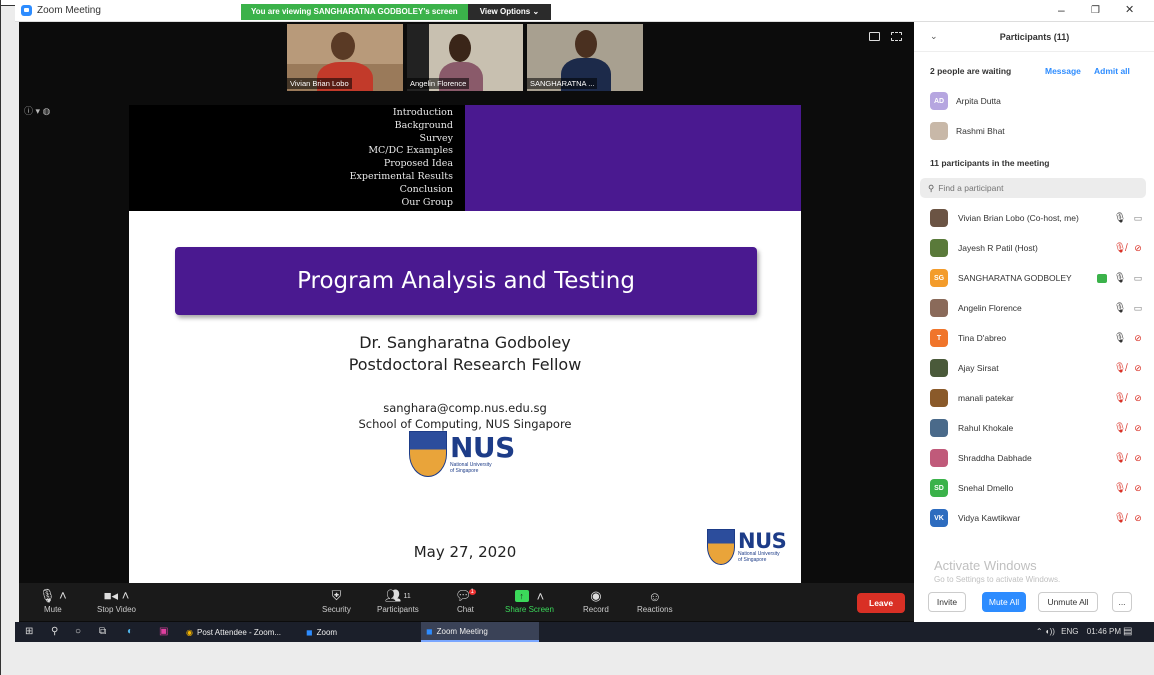 This screenshot has width=1154, height=675. What do you see at coordinates (1063, 71) in the screenshot?
I see `message-button: Message` at bounding box center [1063, 71].